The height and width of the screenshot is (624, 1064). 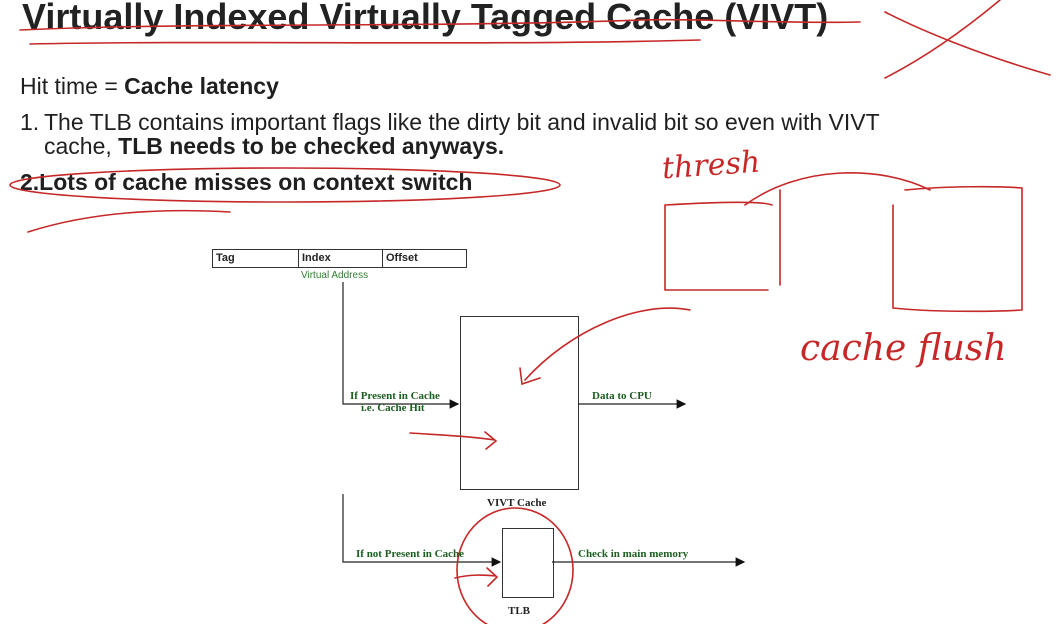 What do you see at coordinates (410, 554) in the screenshot?
I see `miss-label: If not Present in Cache` at bounding box center [410, 554].